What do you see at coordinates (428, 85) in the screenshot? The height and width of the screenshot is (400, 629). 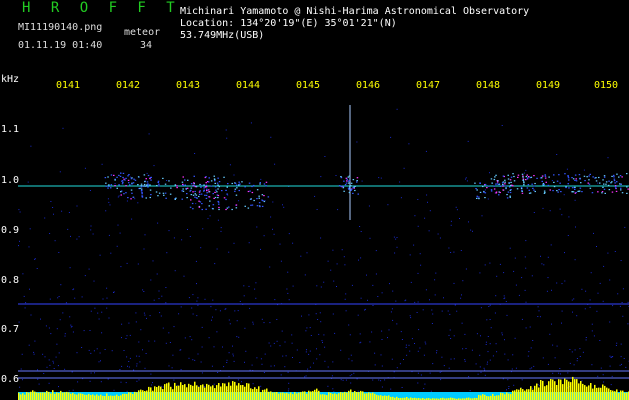 I see `x-tick-label: 0147` at bounding box center [428, 85].